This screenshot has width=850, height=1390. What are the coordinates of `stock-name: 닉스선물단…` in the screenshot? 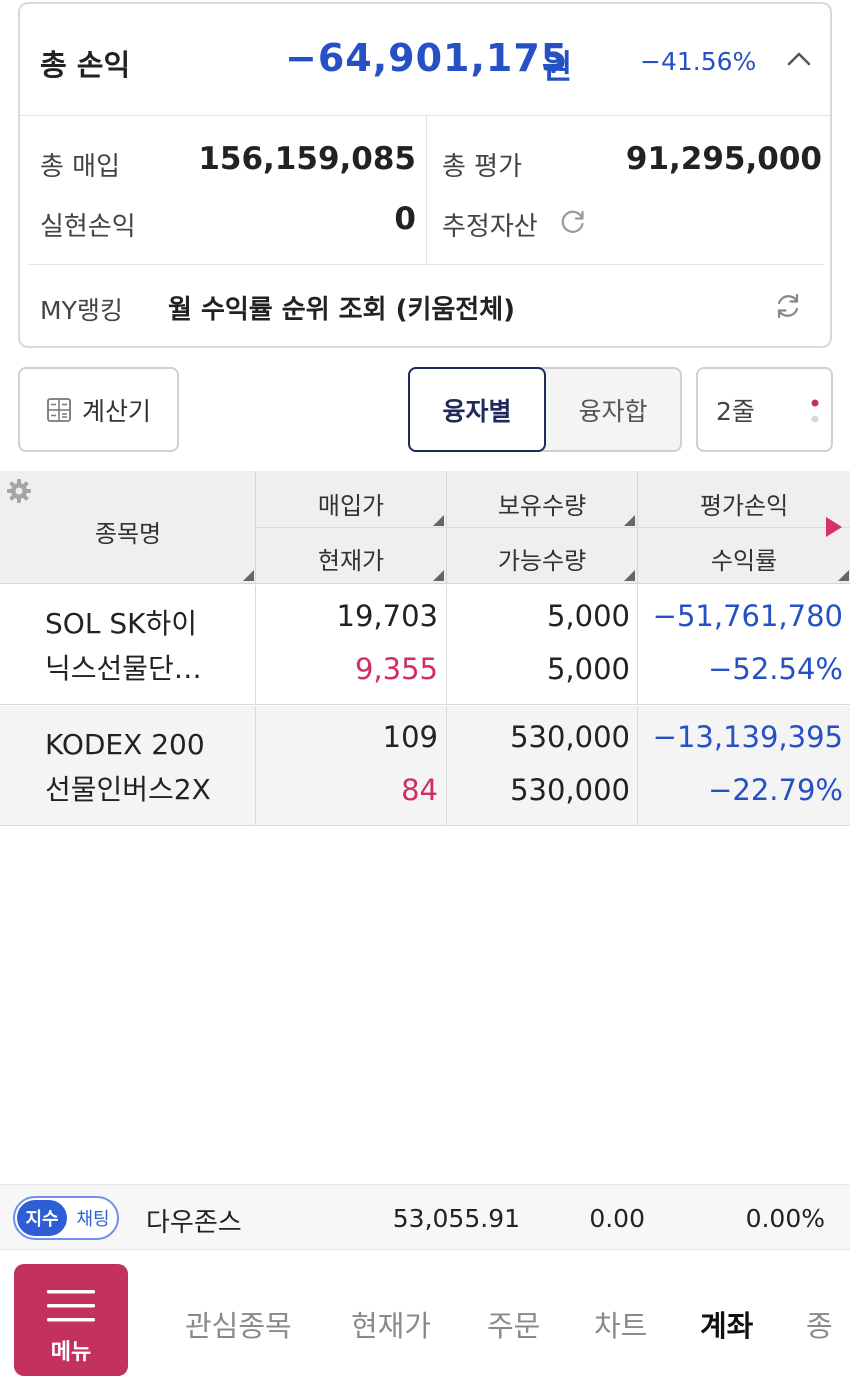 It's located at (123, 668).